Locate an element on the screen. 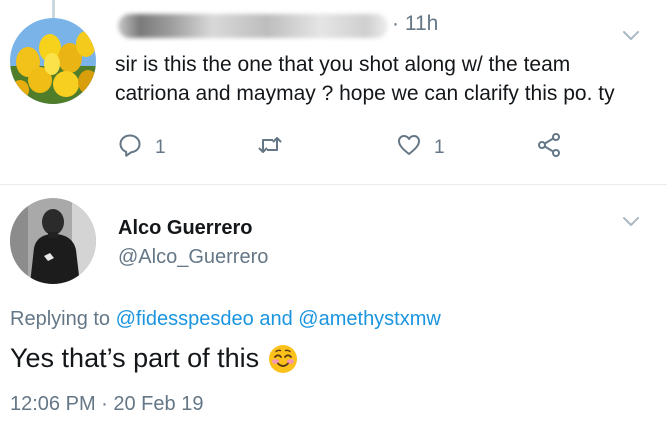 The width and height of the screenshot is (667, 423). retweet-icon is located at coordinates (270, 147).